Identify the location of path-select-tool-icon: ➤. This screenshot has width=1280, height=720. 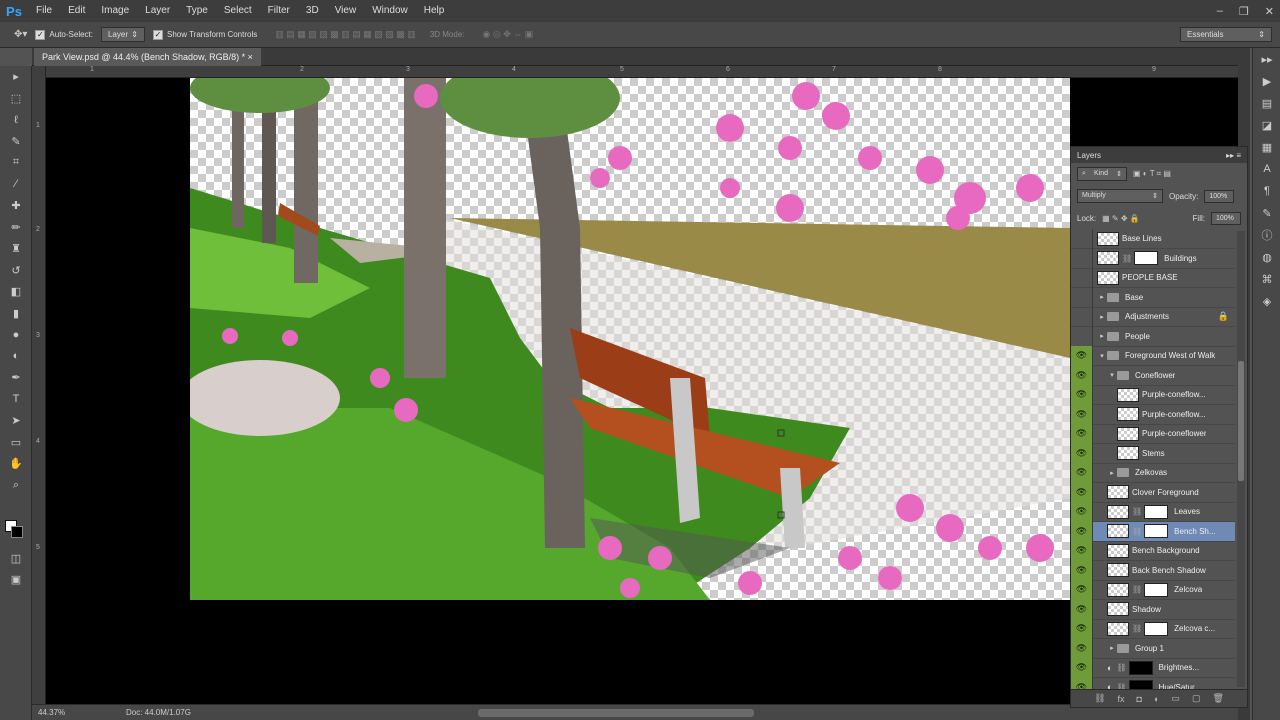
(16, 421).